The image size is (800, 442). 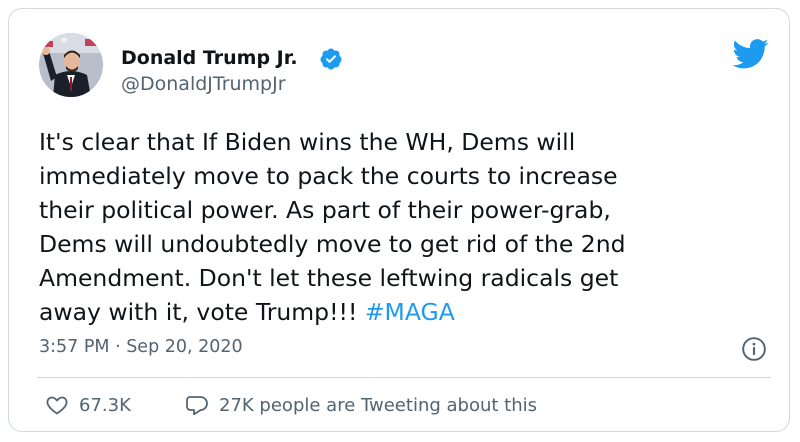 What do you see at coordinates (198, 312) in the screenshot?
I see `tweet-line: away with it, vote Trump!!!` at bounding box center [198, 312].